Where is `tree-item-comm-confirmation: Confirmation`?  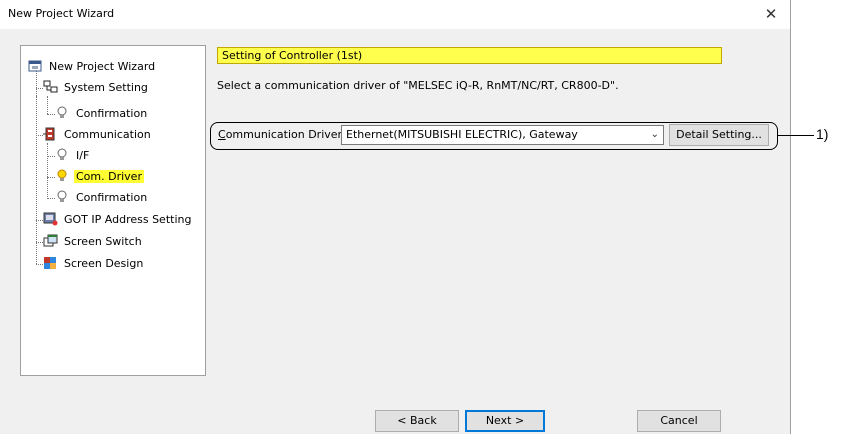 tree-item-comm-confirmation: Confirmation is located at coordinates (102, 198).